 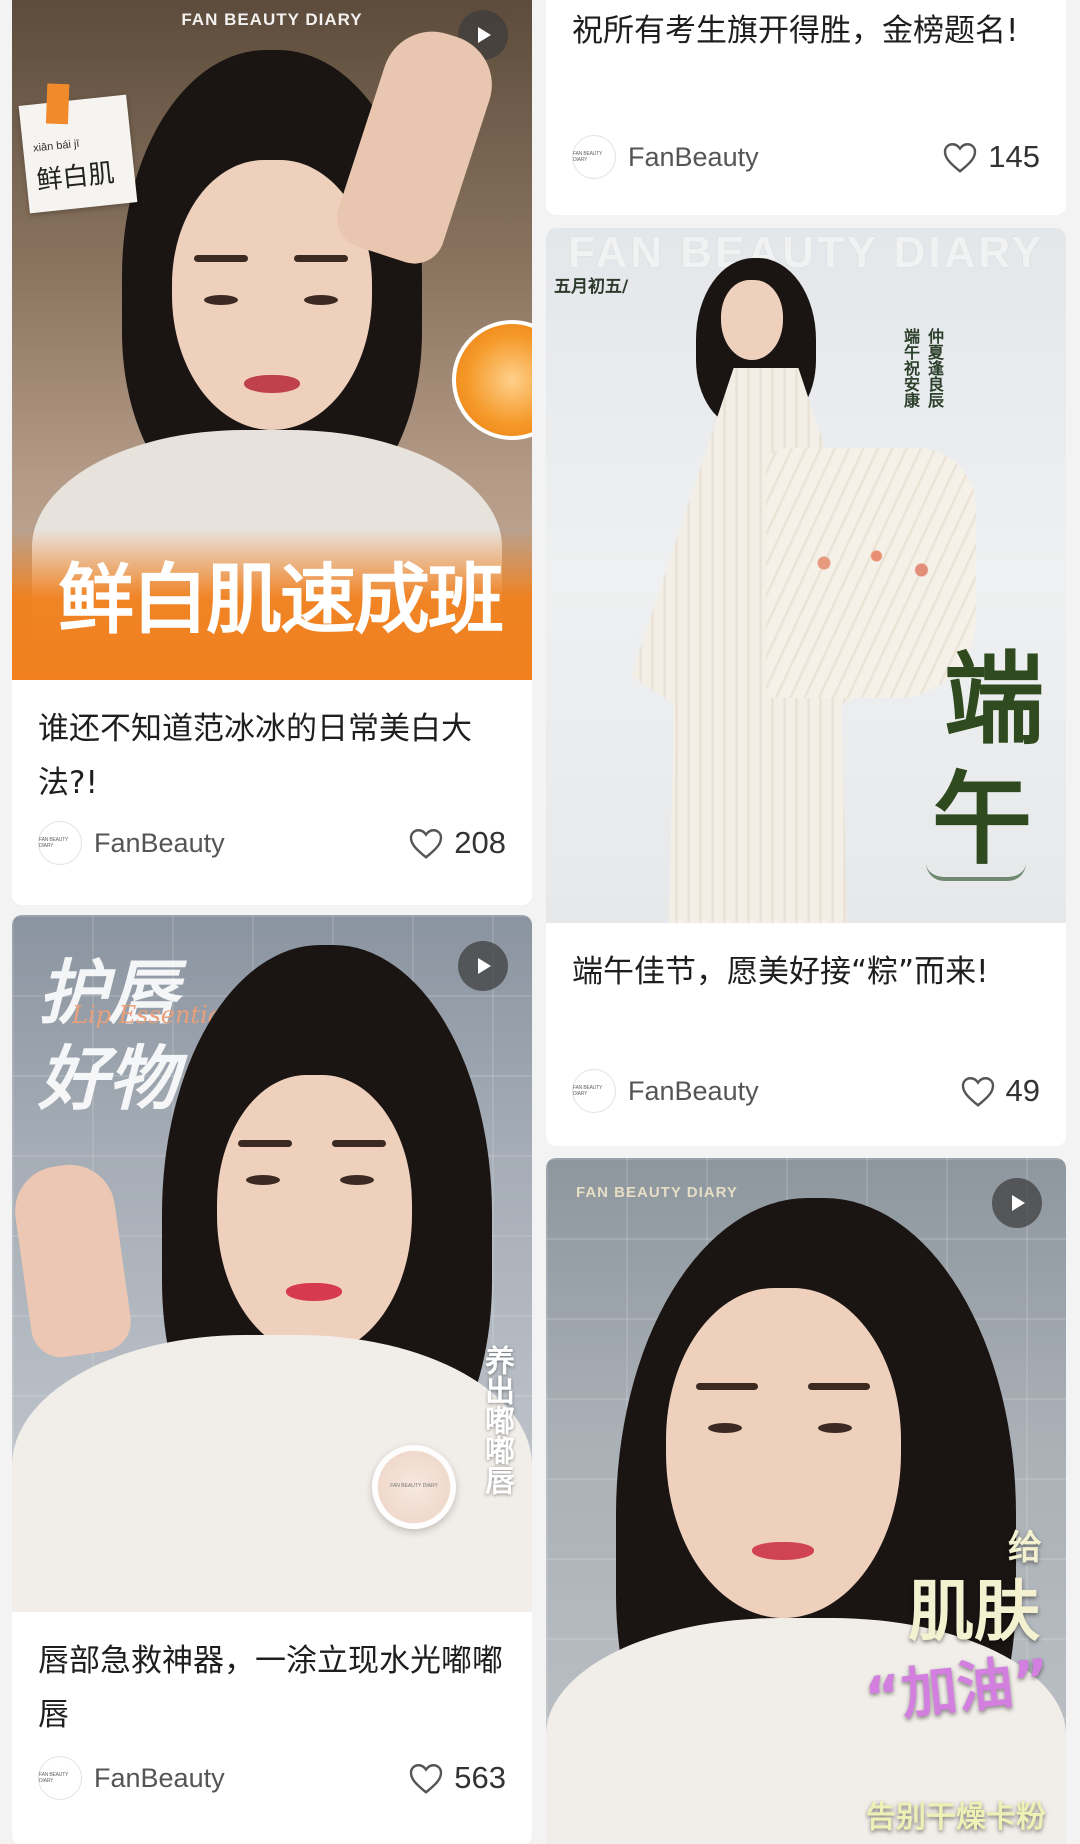 What do you see at coordinates (270, 1688) in the screenshot?
I see `note-title: 唇部急救神器，一涂立现水光嘟嘟唇` at bounding box center [270, 1688].